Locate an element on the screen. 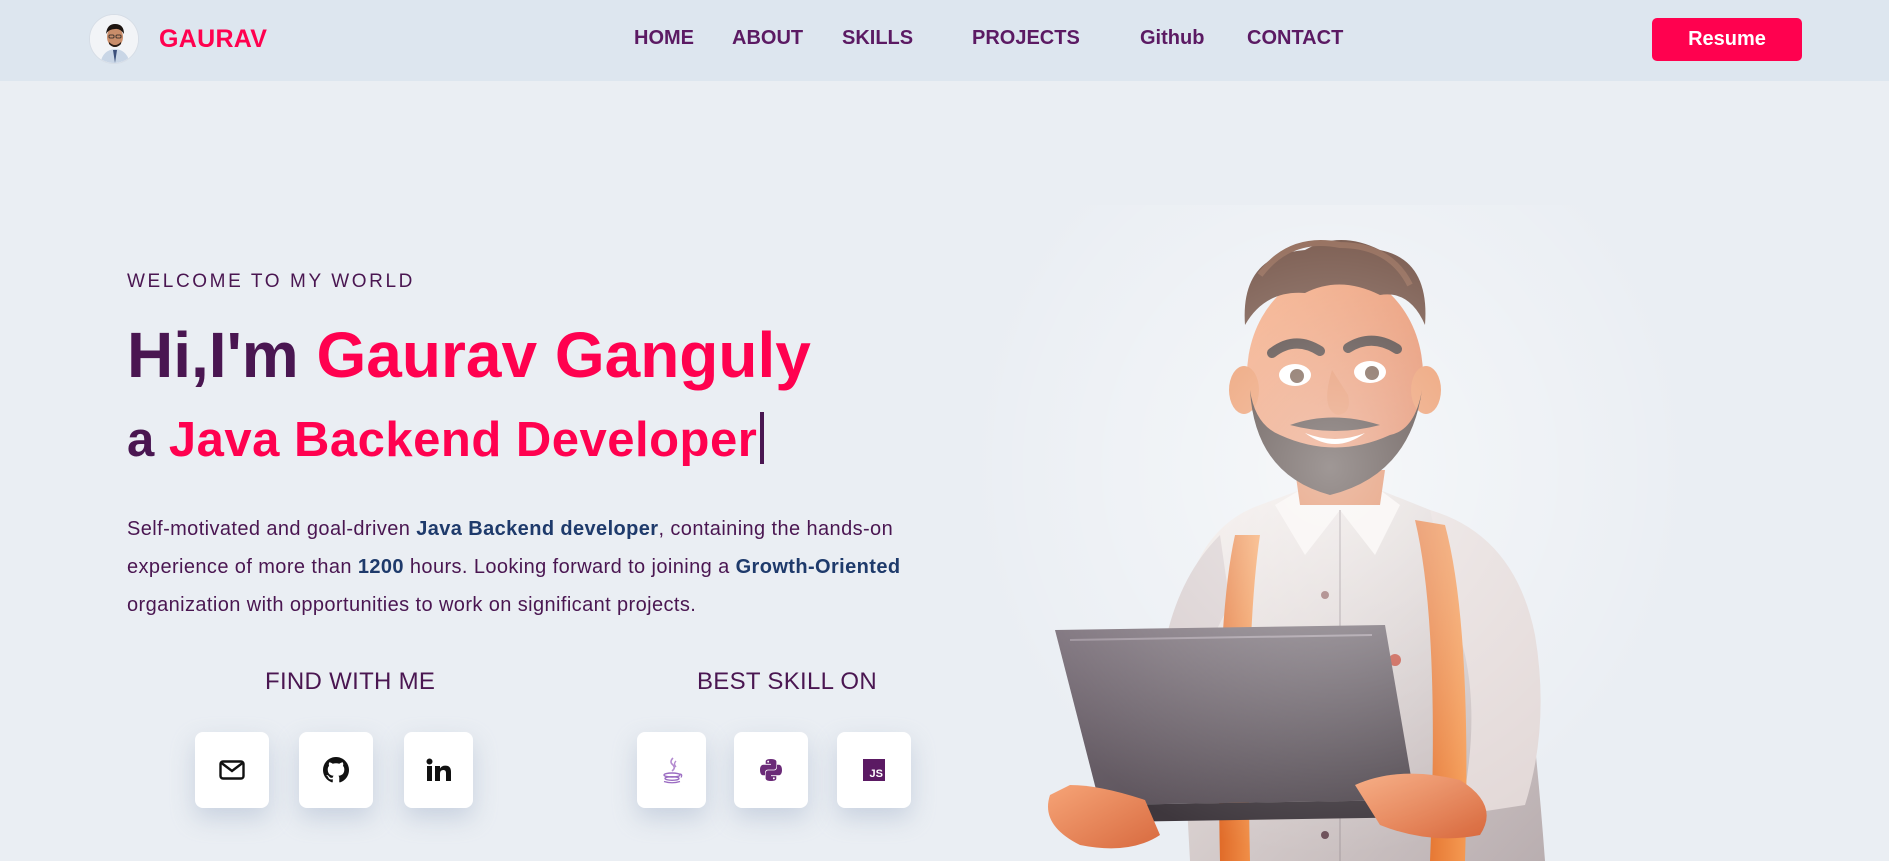 The height and width of the screenshot is (861, 1889). desc-part: Self-motivated and goal-driven is located at coordinates (272, 529).